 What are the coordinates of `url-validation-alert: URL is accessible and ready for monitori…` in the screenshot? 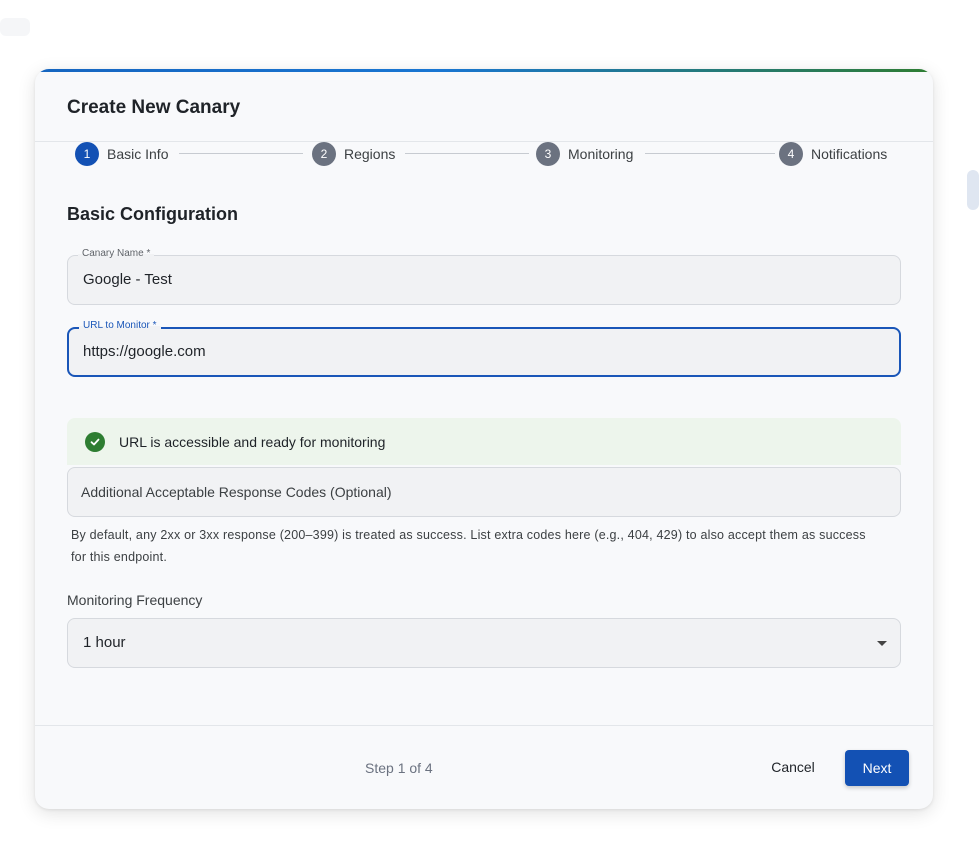 It's located at (484, 441).